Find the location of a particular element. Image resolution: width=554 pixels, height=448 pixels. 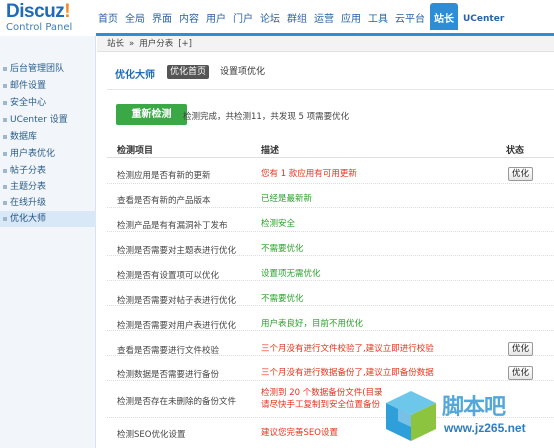

sidebar-item-post-split: 帖子分表 is located at coordinates (48, 171).